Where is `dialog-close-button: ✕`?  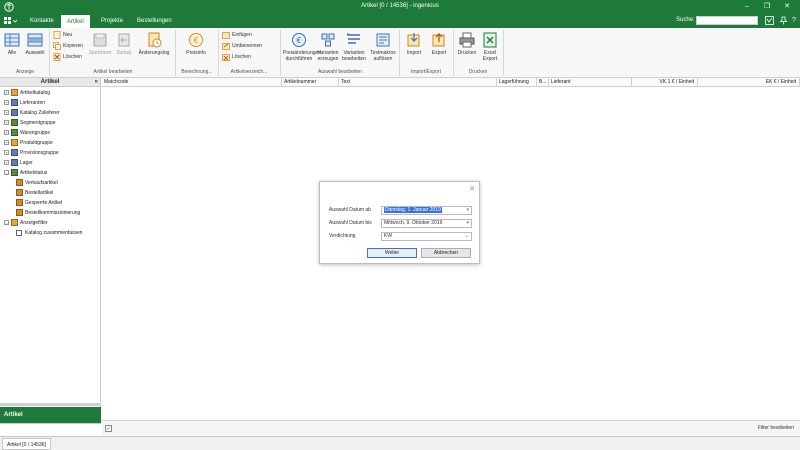 dialog-close-button: ✕ is located at coordinates (472, 189).